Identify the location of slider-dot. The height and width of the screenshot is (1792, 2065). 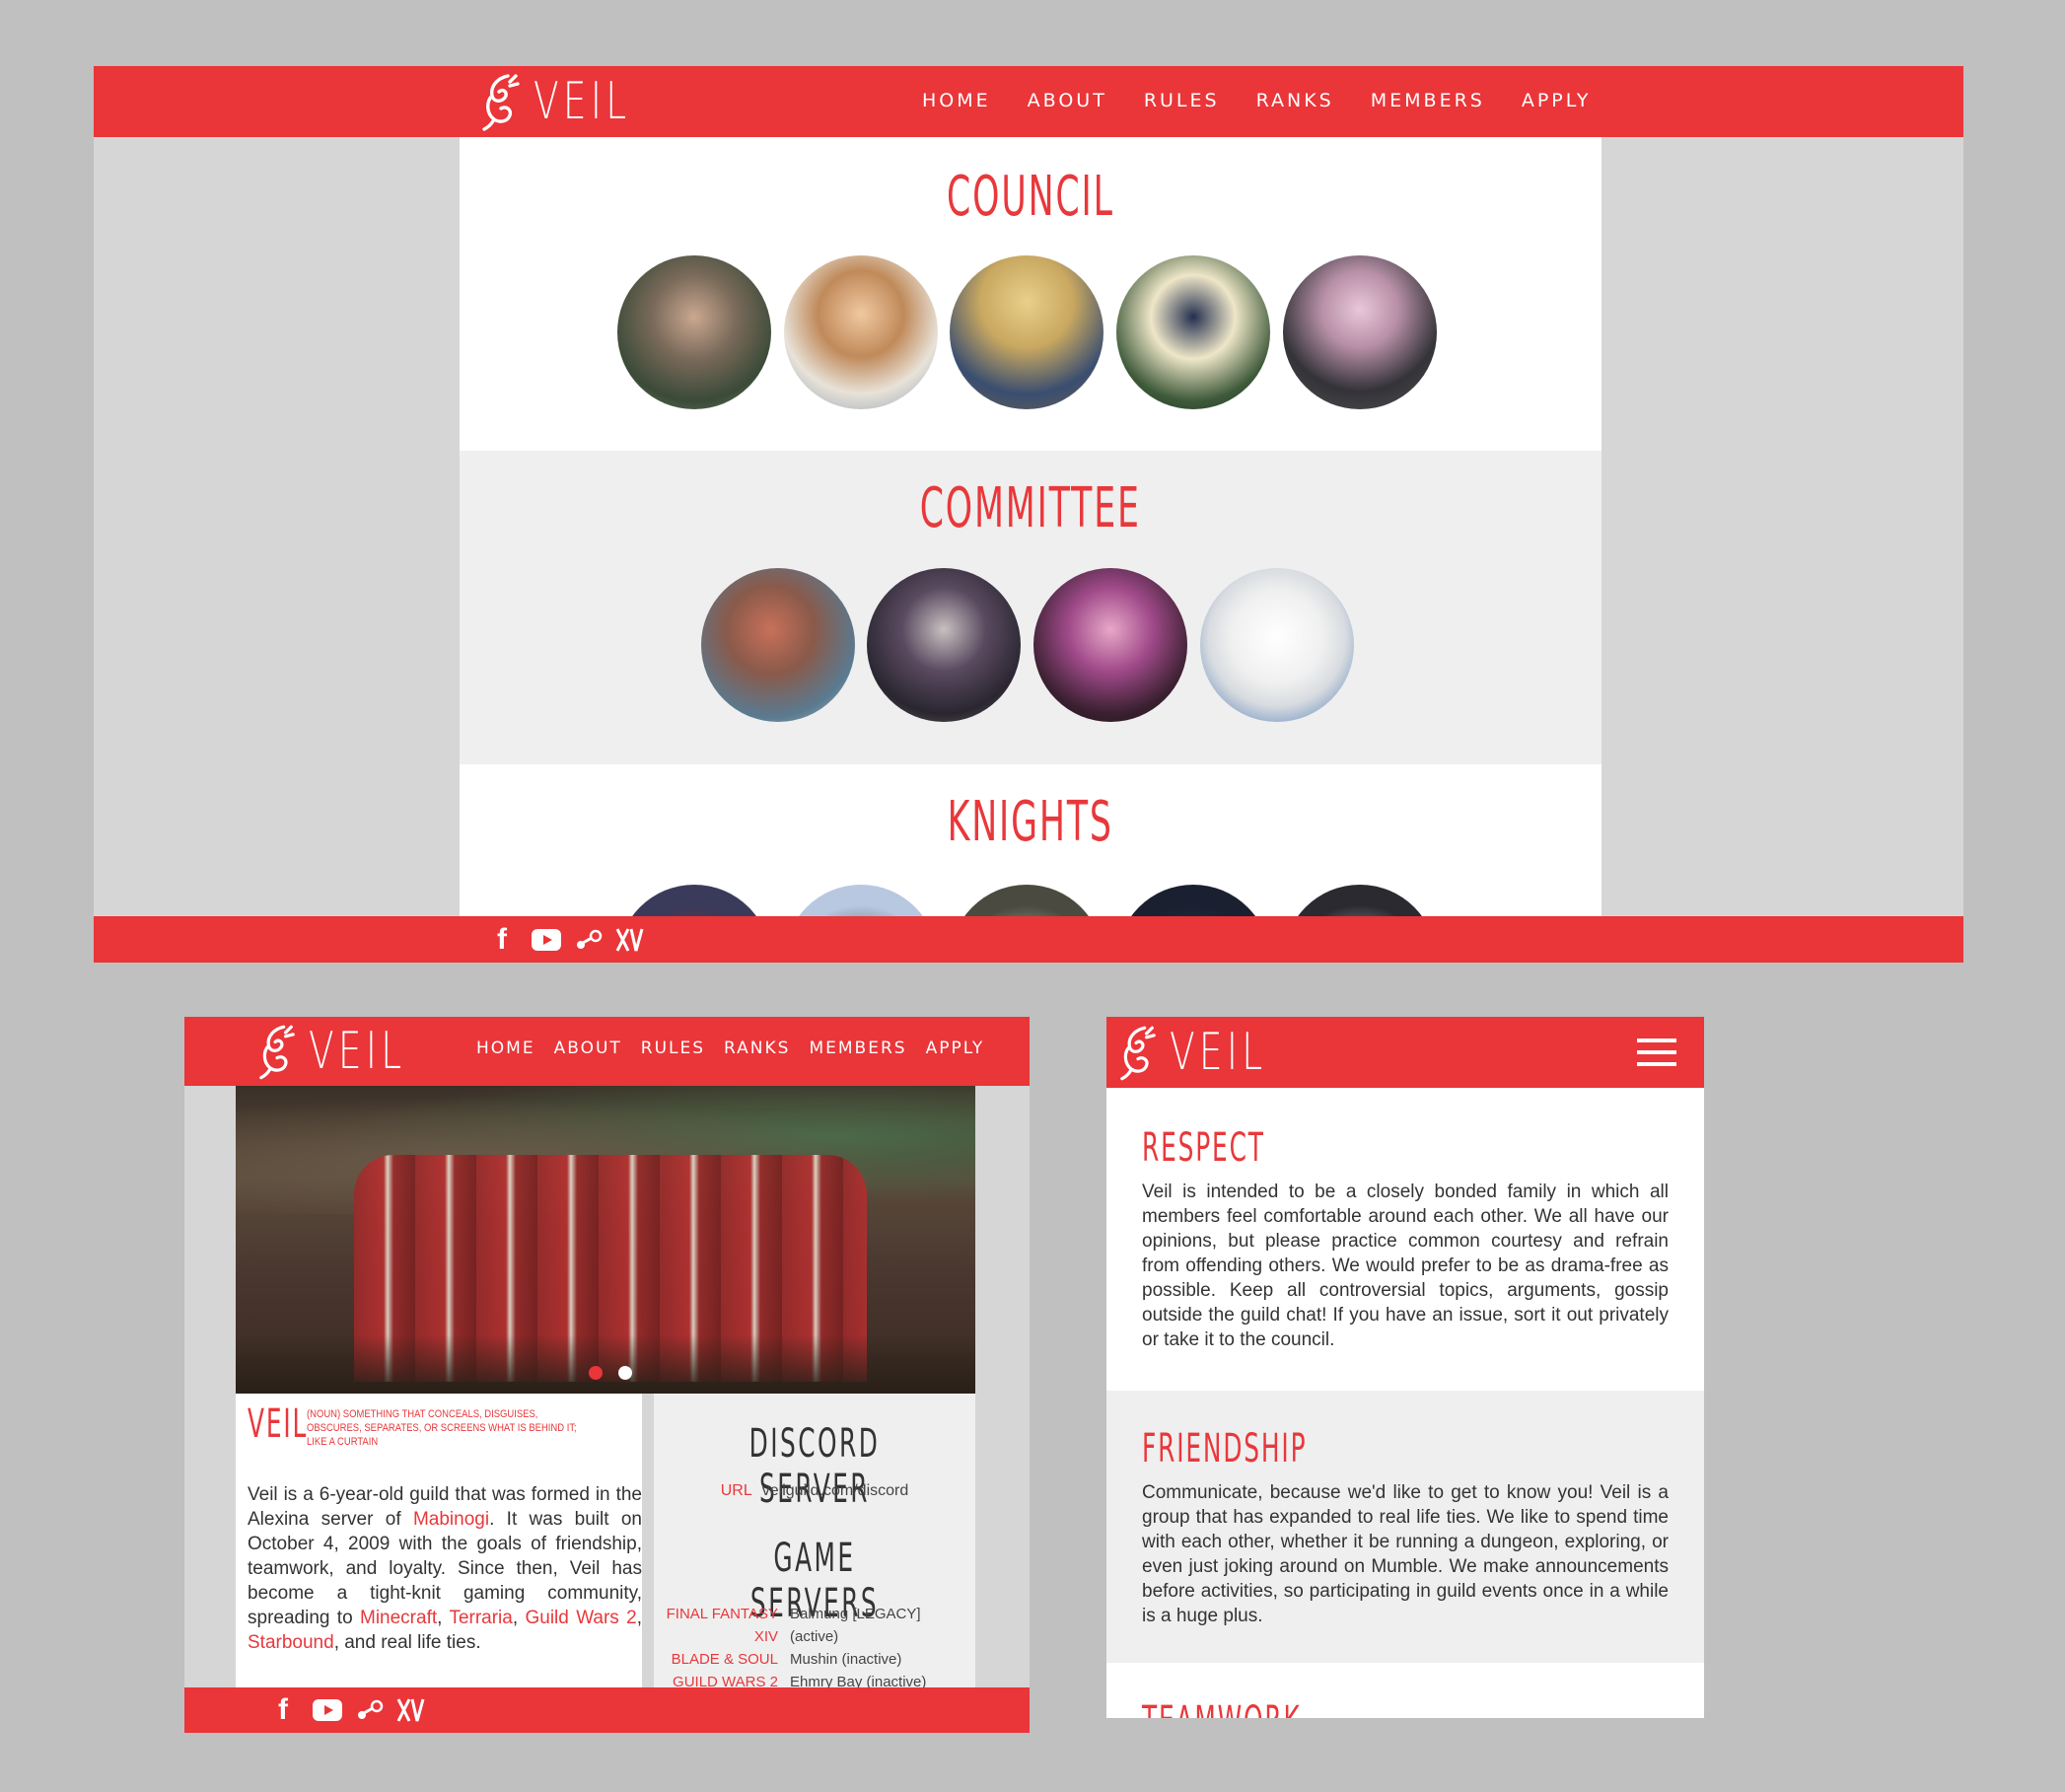
(596, 1373).